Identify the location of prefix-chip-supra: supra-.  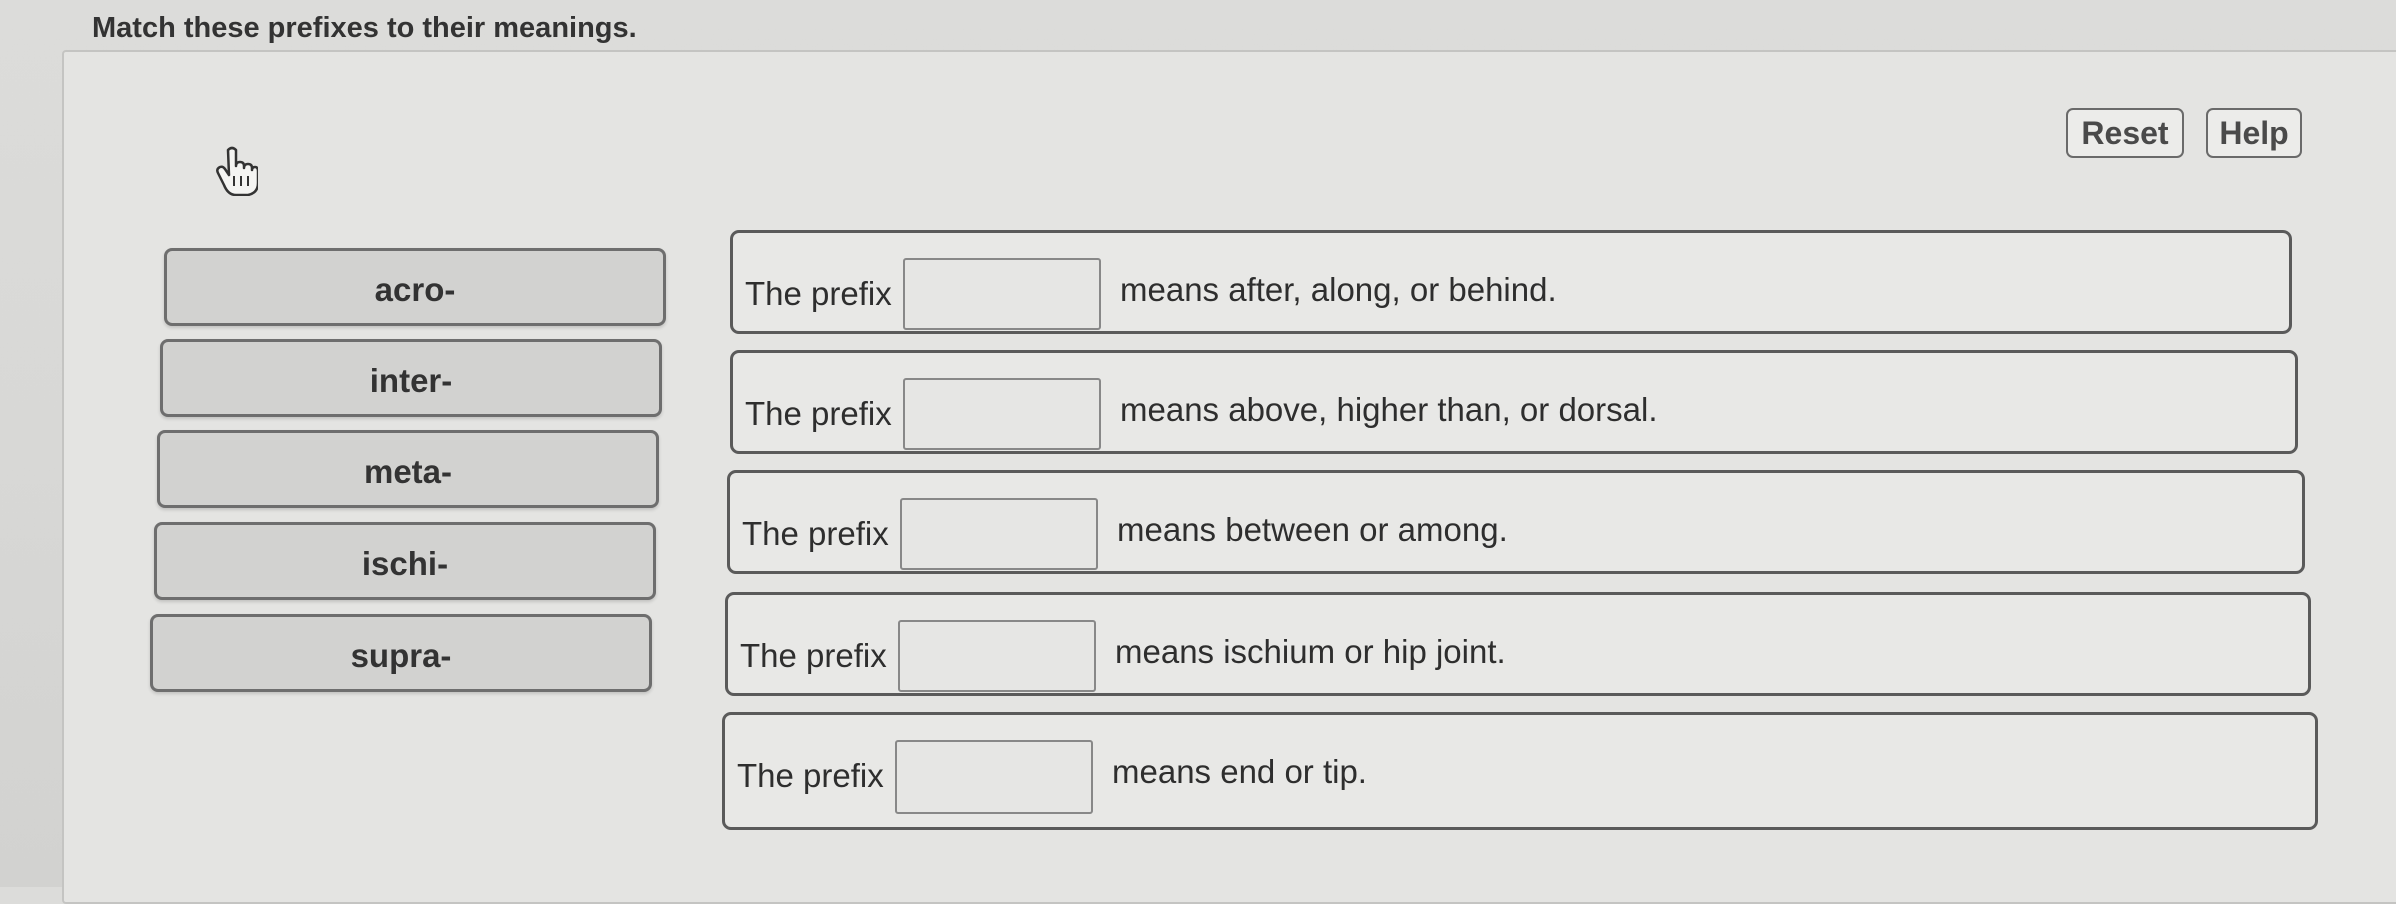
(401, 653).